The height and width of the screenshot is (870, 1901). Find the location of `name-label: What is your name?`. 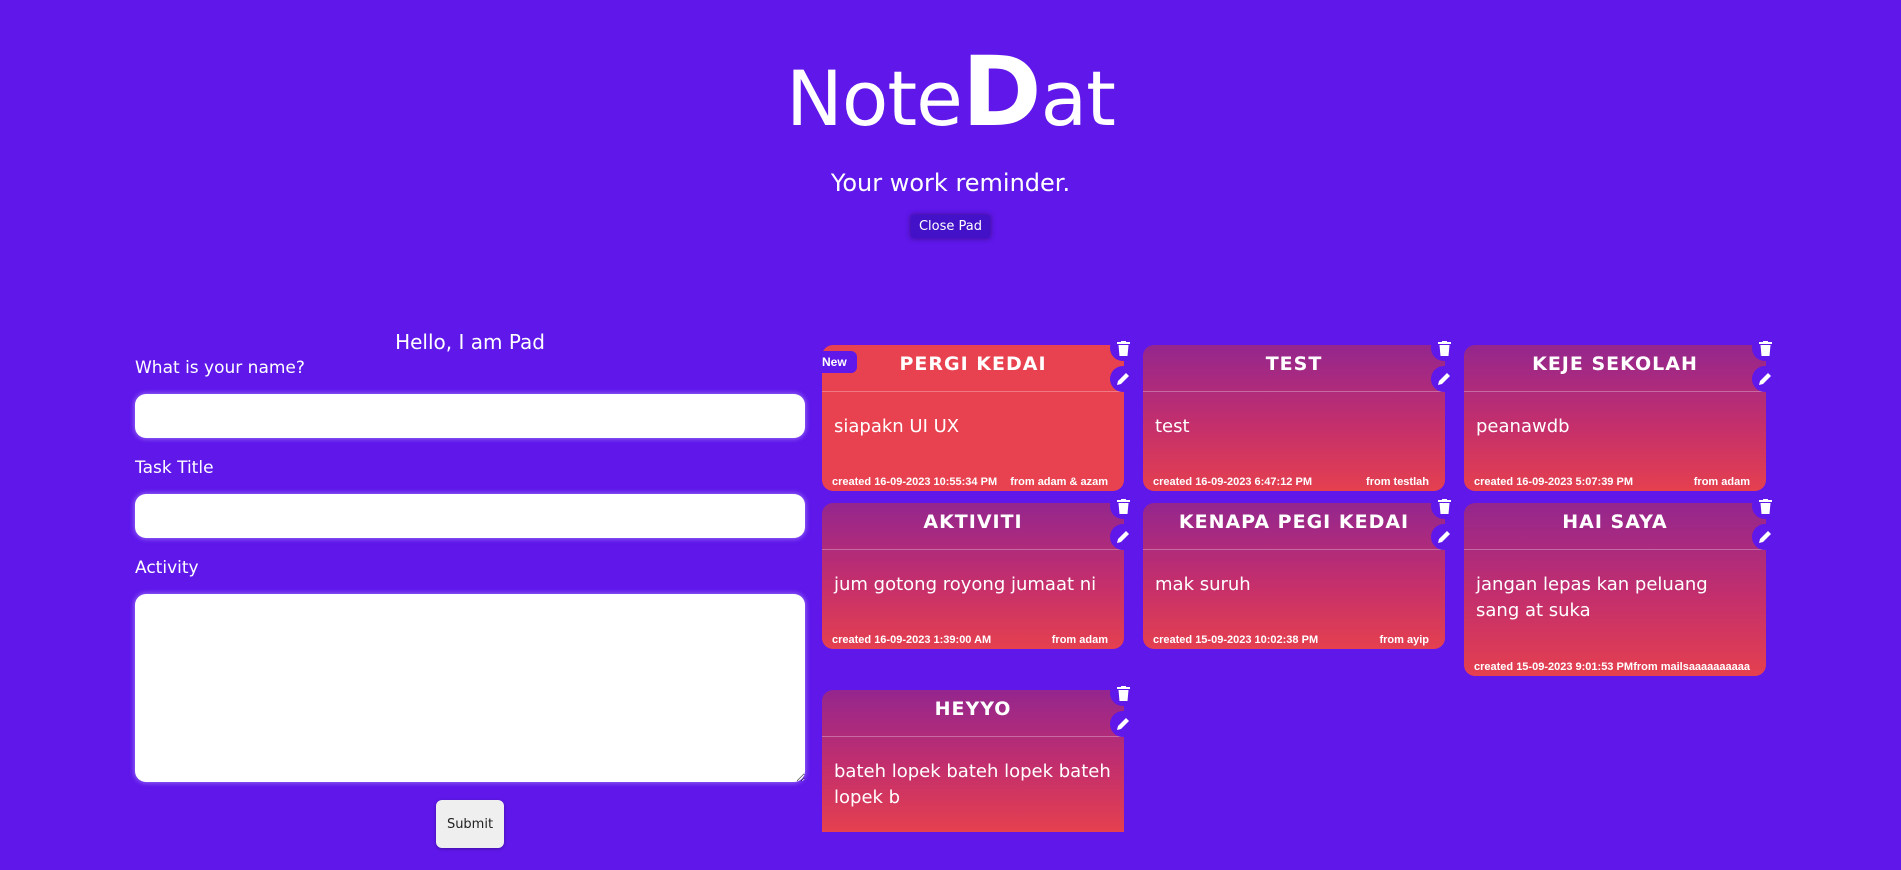

name-label: What is your name? is located at coordinates (220, 368).